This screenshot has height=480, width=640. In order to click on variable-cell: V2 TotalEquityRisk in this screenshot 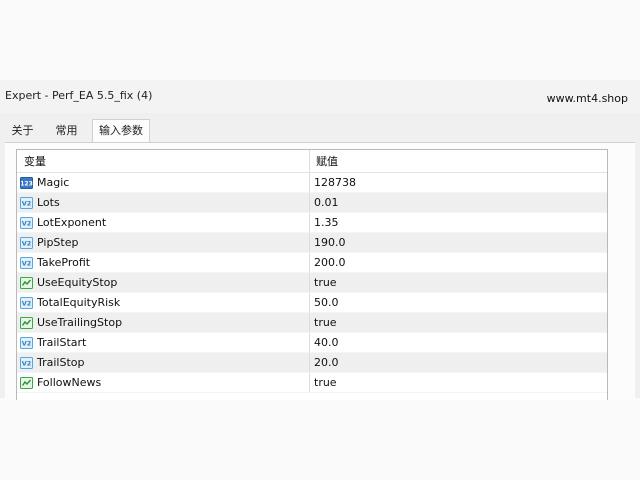, I will do `click(163, 302)`.